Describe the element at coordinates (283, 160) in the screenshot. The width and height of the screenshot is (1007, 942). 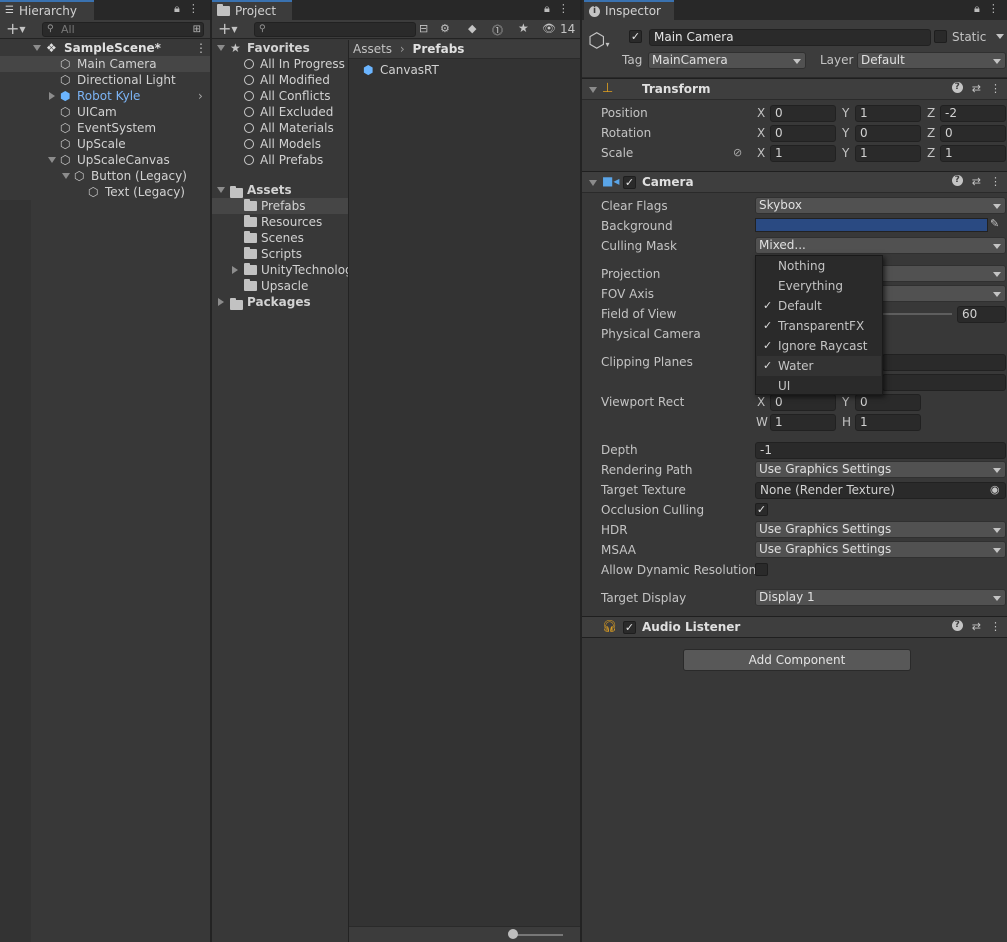
I see `favorite-all-prefabs: All Prefabs` at that location.